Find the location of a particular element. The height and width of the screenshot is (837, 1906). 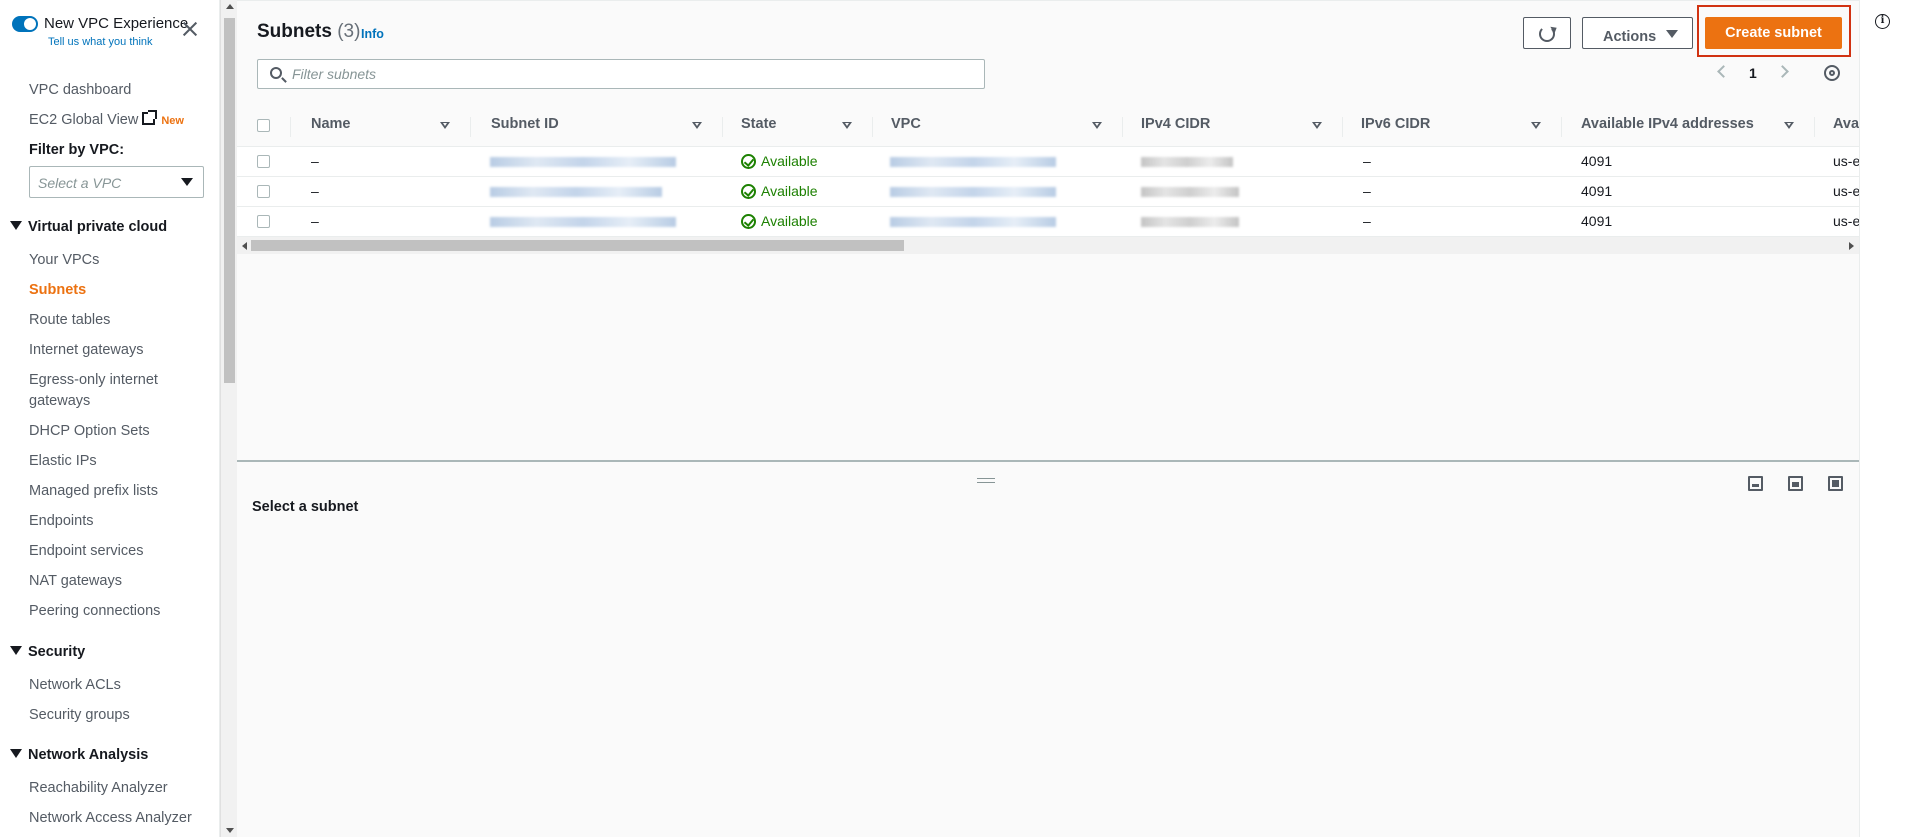

vpc-filter-select: Select a VPC is located at coordinates (116, 182).